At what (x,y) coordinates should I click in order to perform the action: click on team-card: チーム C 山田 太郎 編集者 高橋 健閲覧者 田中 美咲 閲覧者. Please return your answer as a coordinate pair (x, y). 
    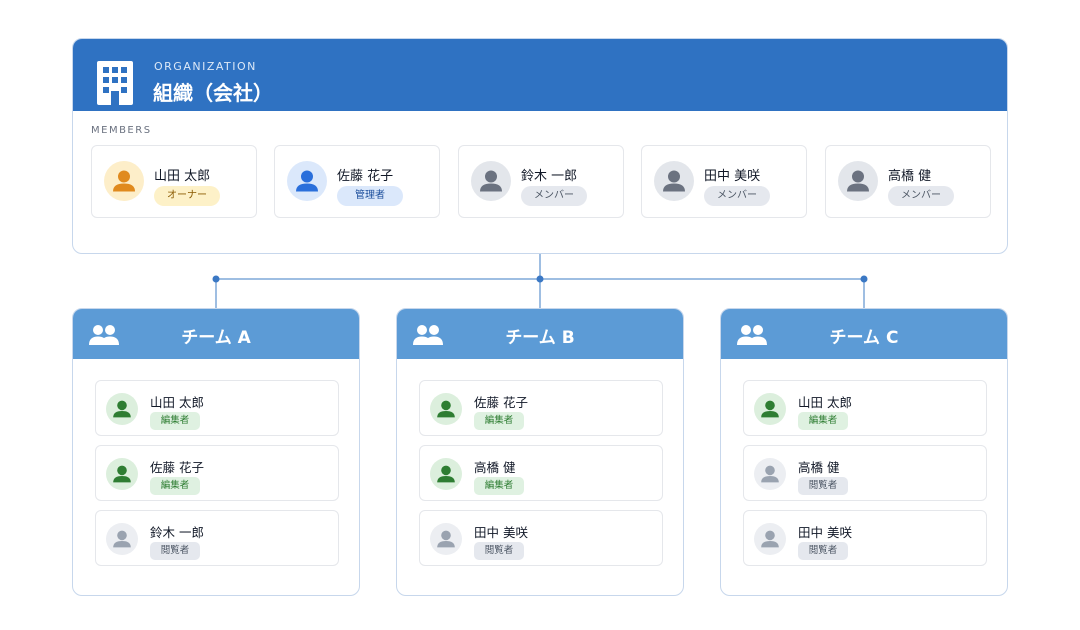
    Looking at the image, I should click on (864, 452).